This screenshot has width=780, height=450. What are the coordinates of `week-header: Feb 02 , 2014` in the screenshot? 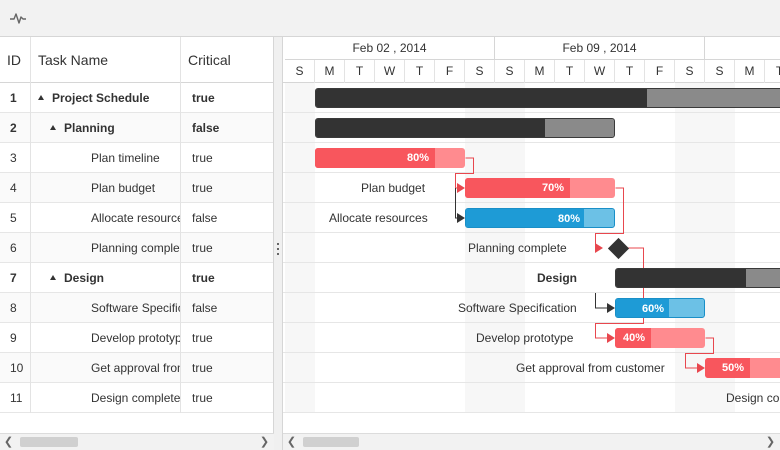 It's located at (390, 48).